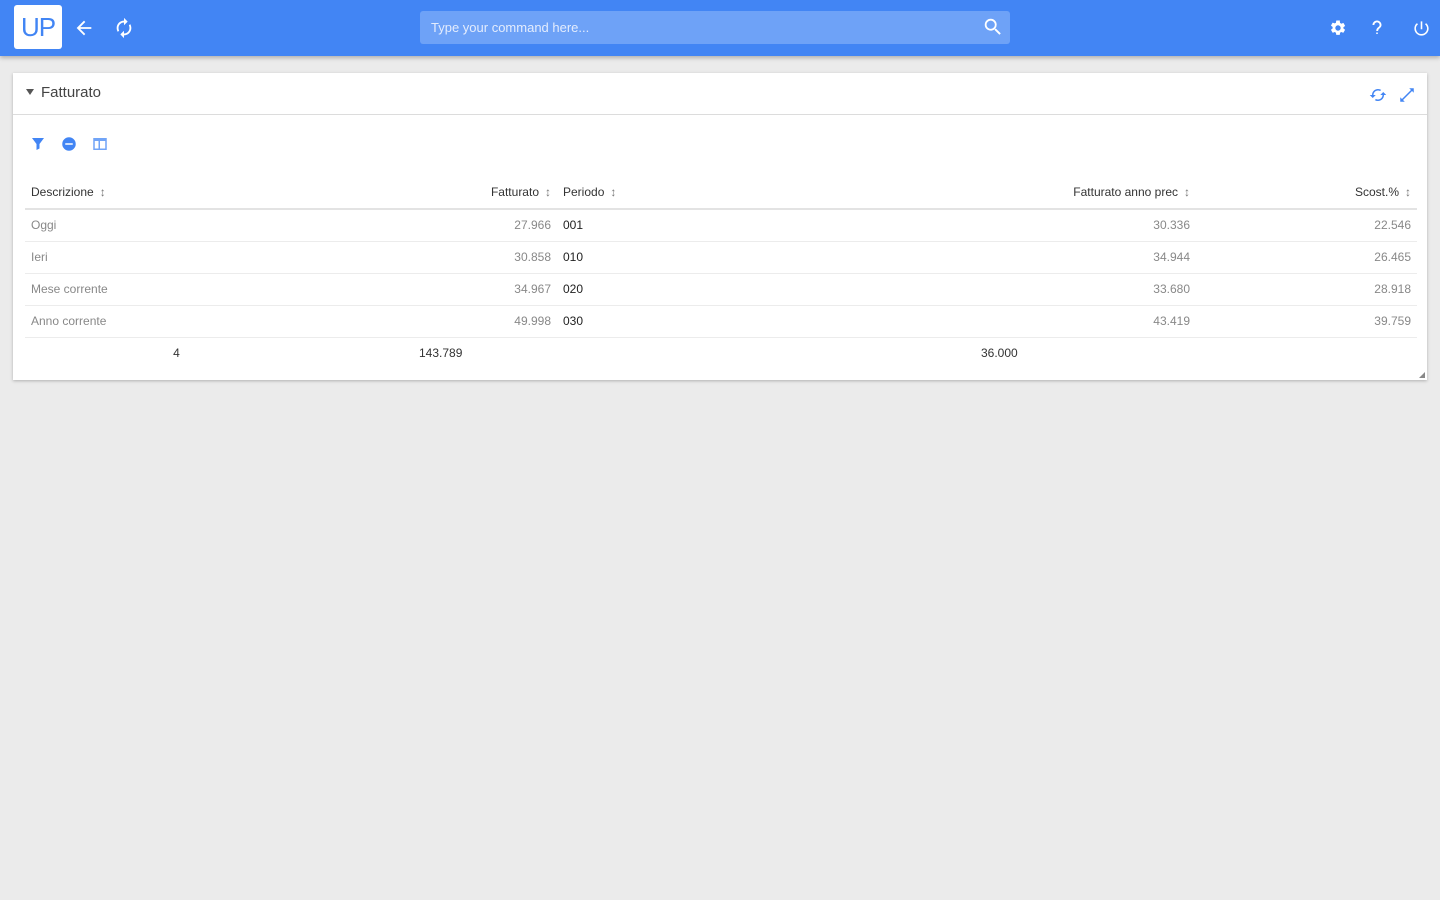  I want to click on gear-icon, so click(1338, 28).